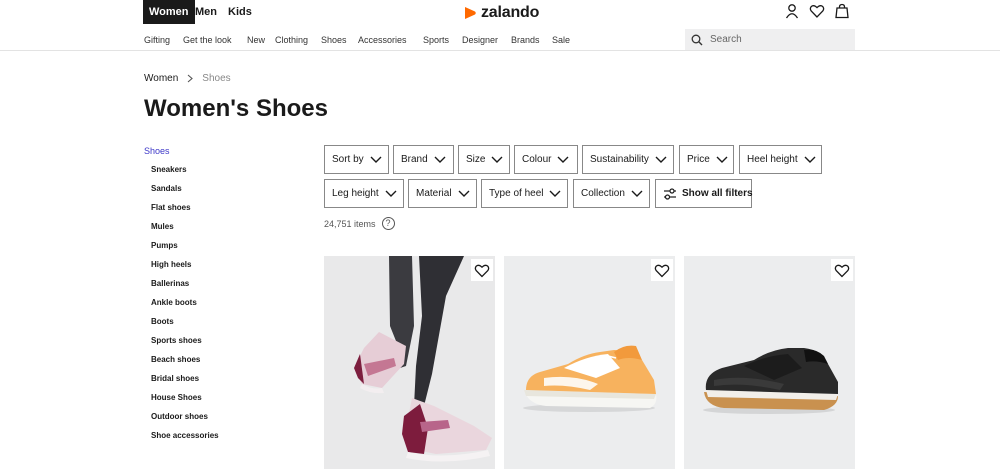 This screenshot has width=1000, height=469. I want to click on items-count-text: 24,751 items, so click(350, 223).